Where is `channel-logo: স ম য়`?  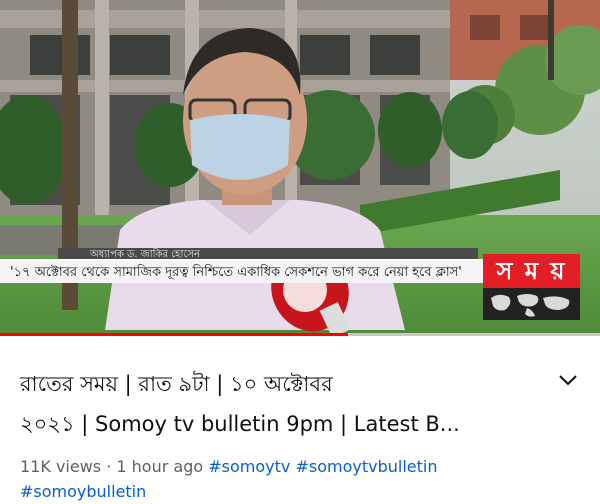
channel-logo: স ম য় is located at coordinates (531, 287).